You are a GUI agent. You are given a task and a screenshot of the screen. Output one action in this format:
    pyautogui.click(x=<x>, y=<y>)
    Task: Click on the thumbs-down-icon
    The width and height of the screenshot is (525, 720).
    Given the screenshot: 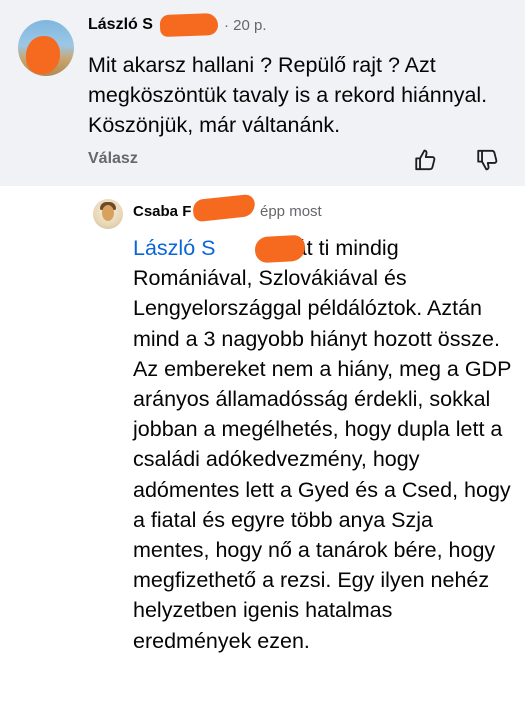 What is the action you would take?
    pyautogui.click(x=488, y=160)
    